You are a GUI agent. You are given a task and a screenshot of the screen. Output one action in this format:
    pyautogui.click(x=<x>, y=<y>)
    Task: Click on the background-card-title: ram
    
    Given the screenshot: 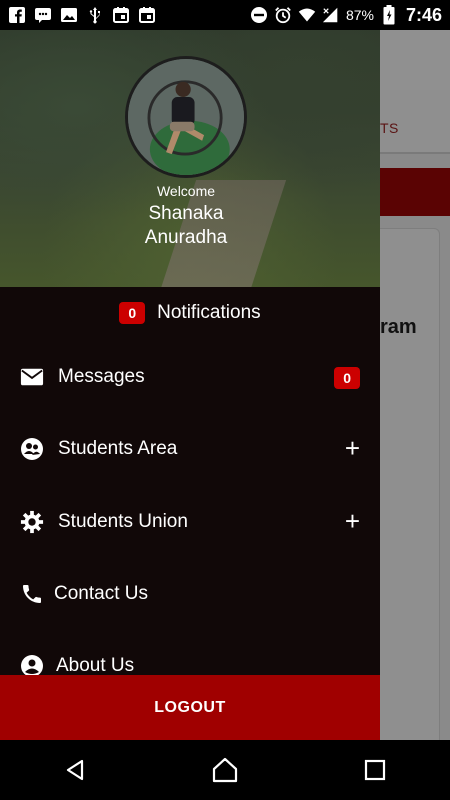 What is the action you would take?
    pyautogui.click(x=398, y=327)
    